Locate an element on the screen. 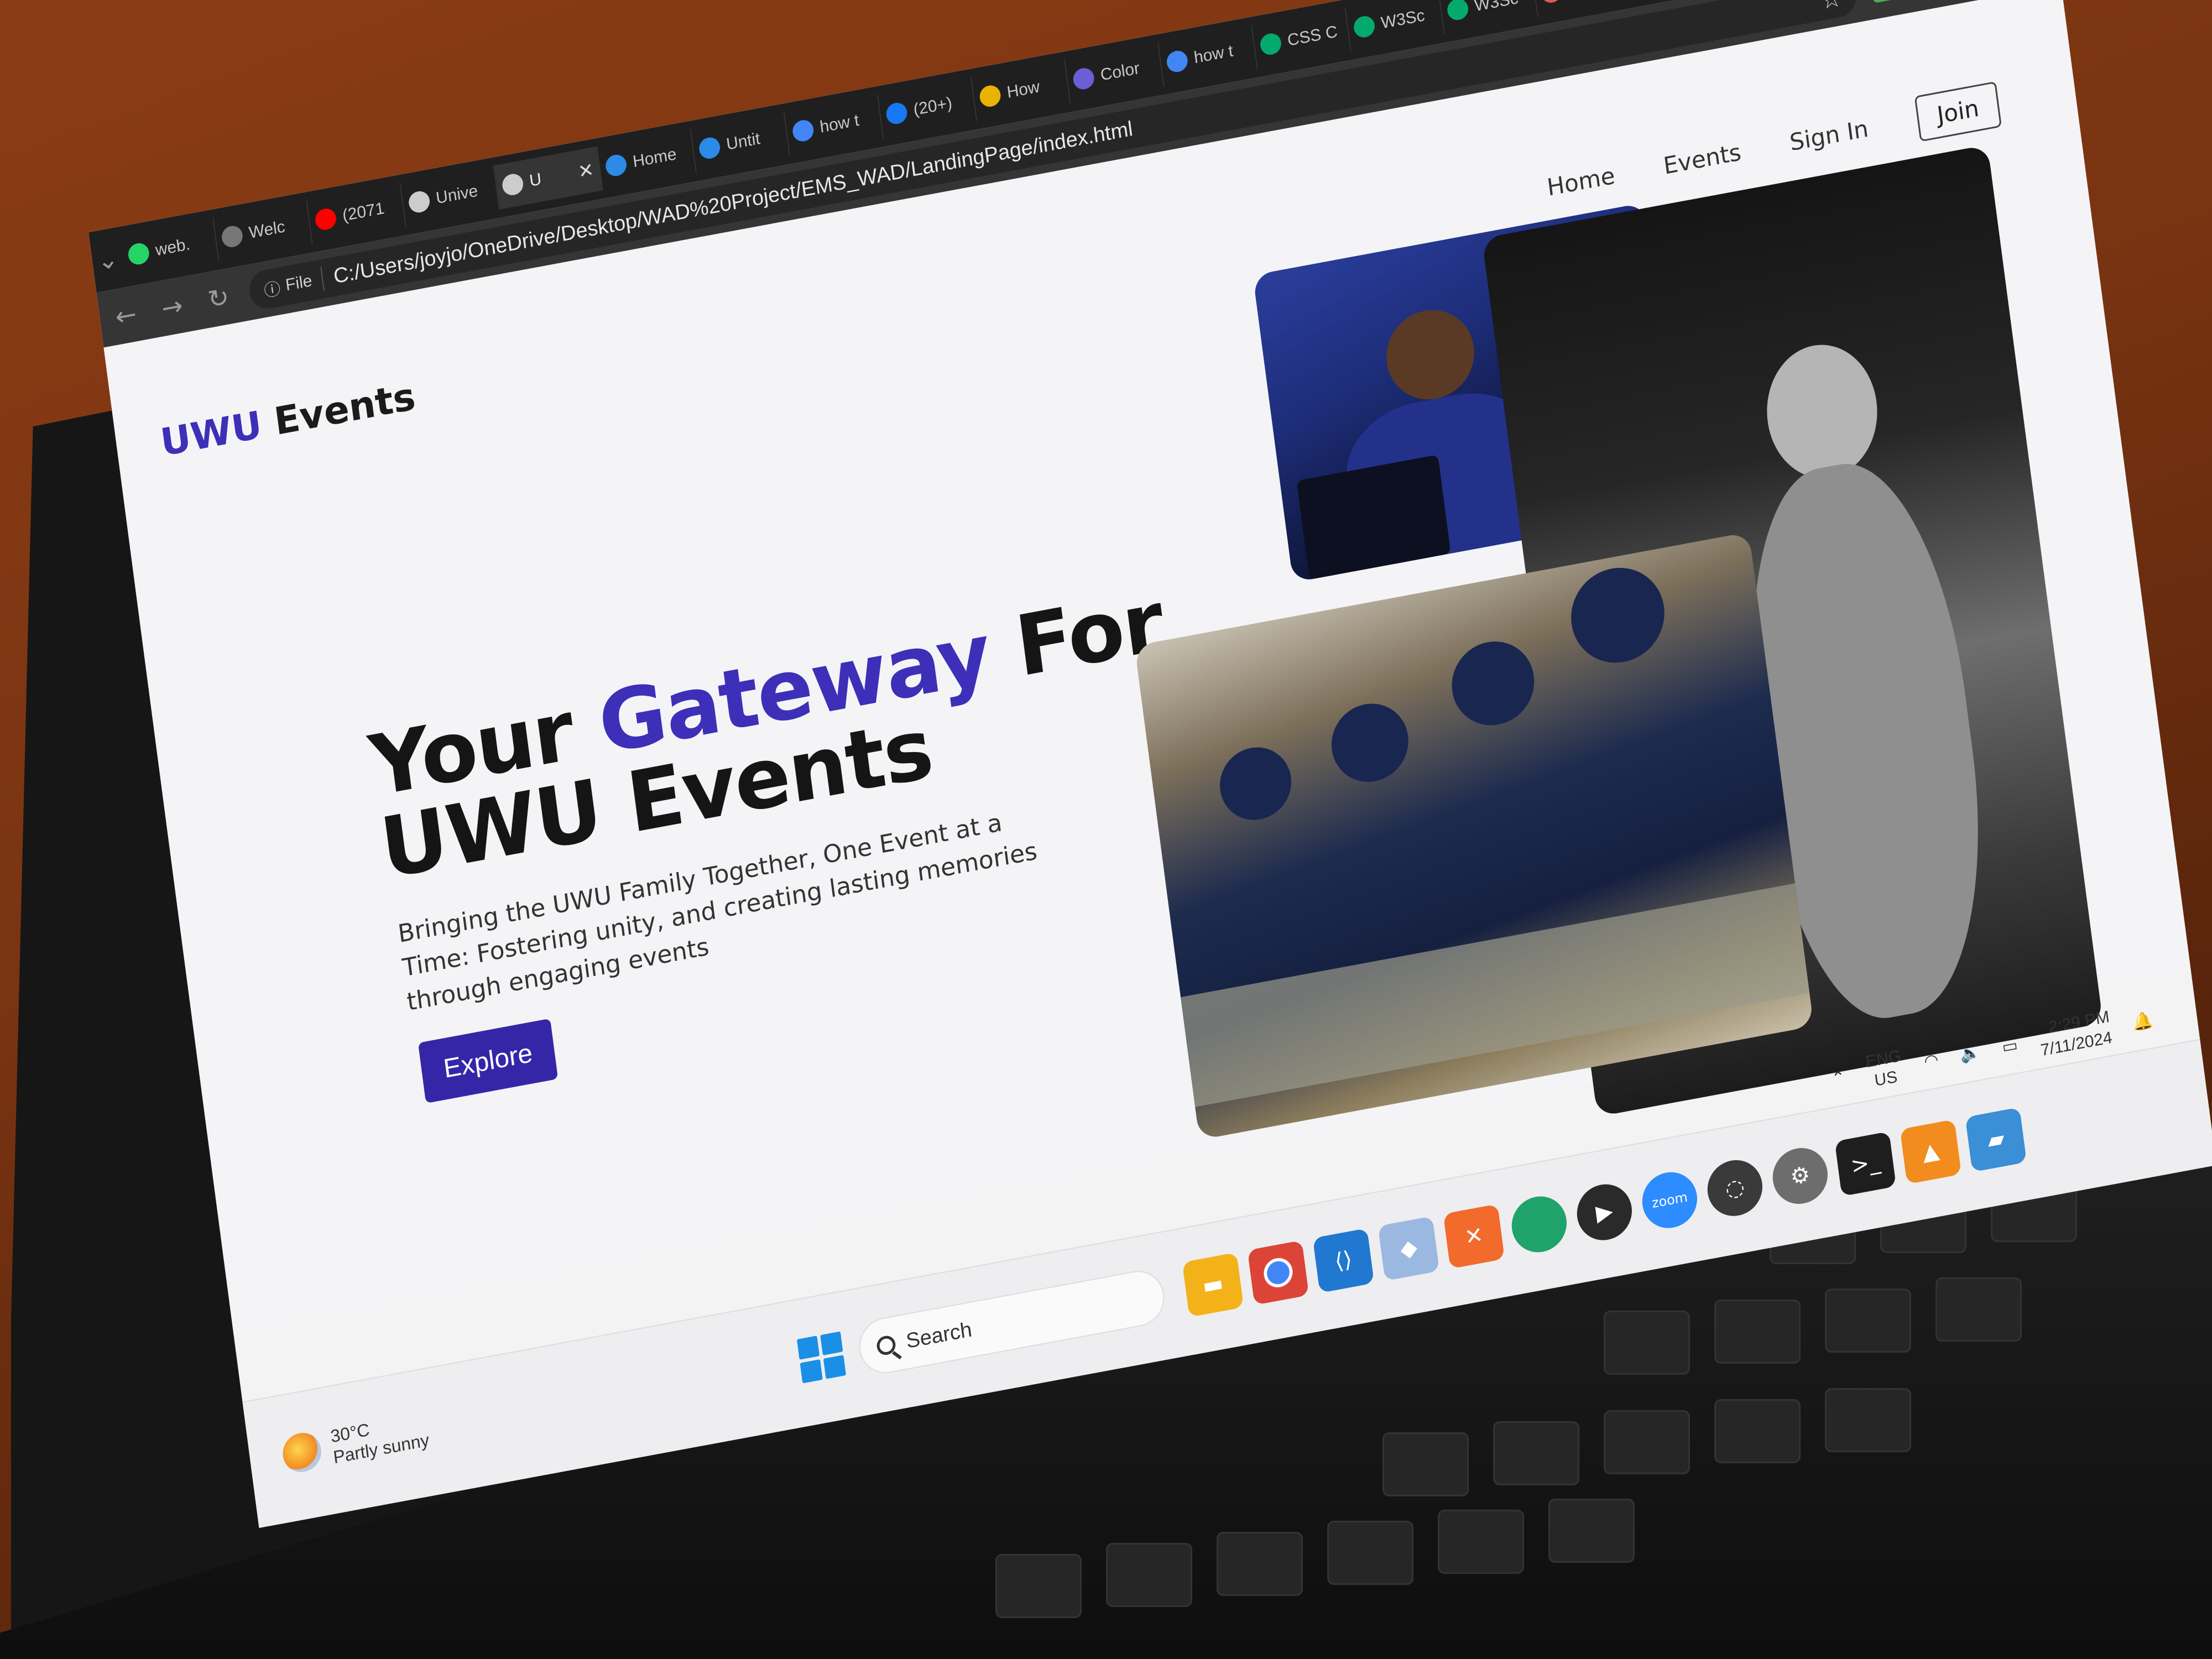  google-icon is located at coordinates (1177, 62).